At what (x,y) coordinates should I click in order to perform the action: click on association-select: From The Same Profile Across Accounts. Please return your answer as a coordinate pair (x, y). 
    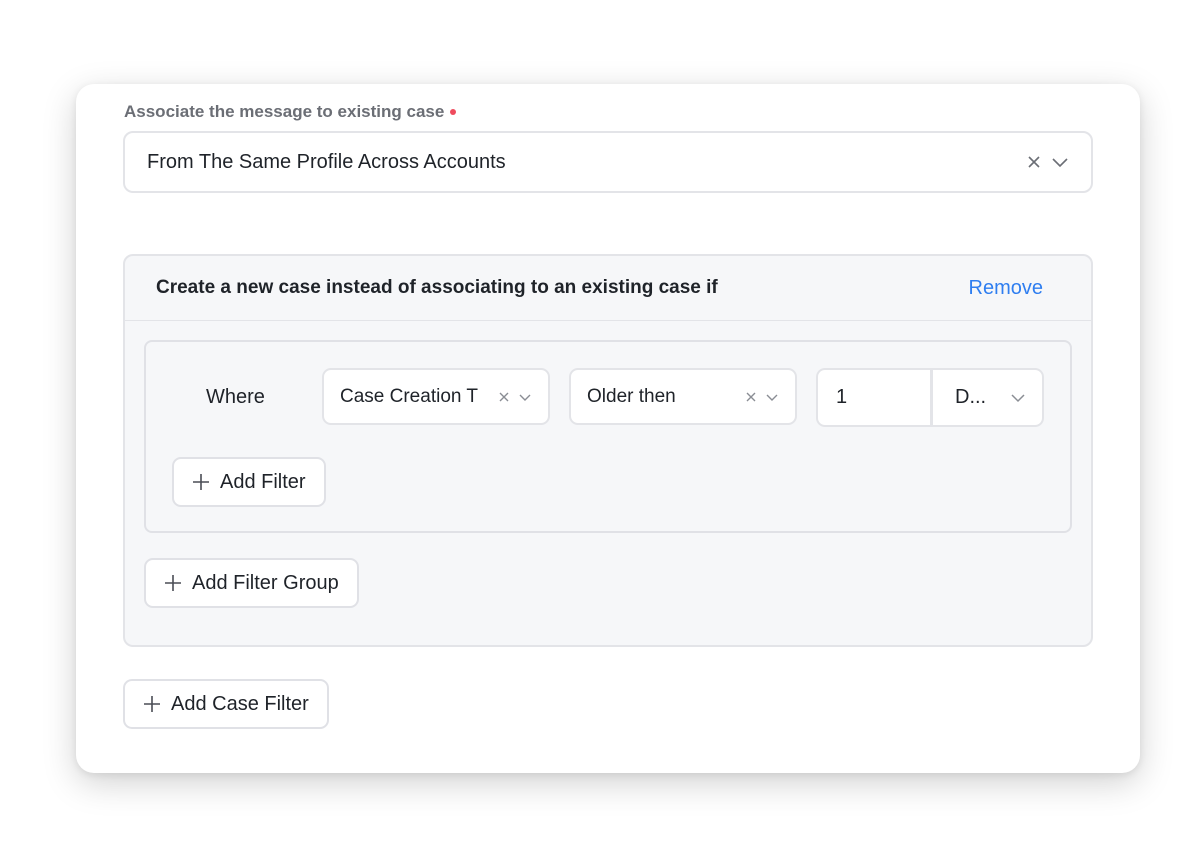
    Looking at the image, I should click on (608, 162).